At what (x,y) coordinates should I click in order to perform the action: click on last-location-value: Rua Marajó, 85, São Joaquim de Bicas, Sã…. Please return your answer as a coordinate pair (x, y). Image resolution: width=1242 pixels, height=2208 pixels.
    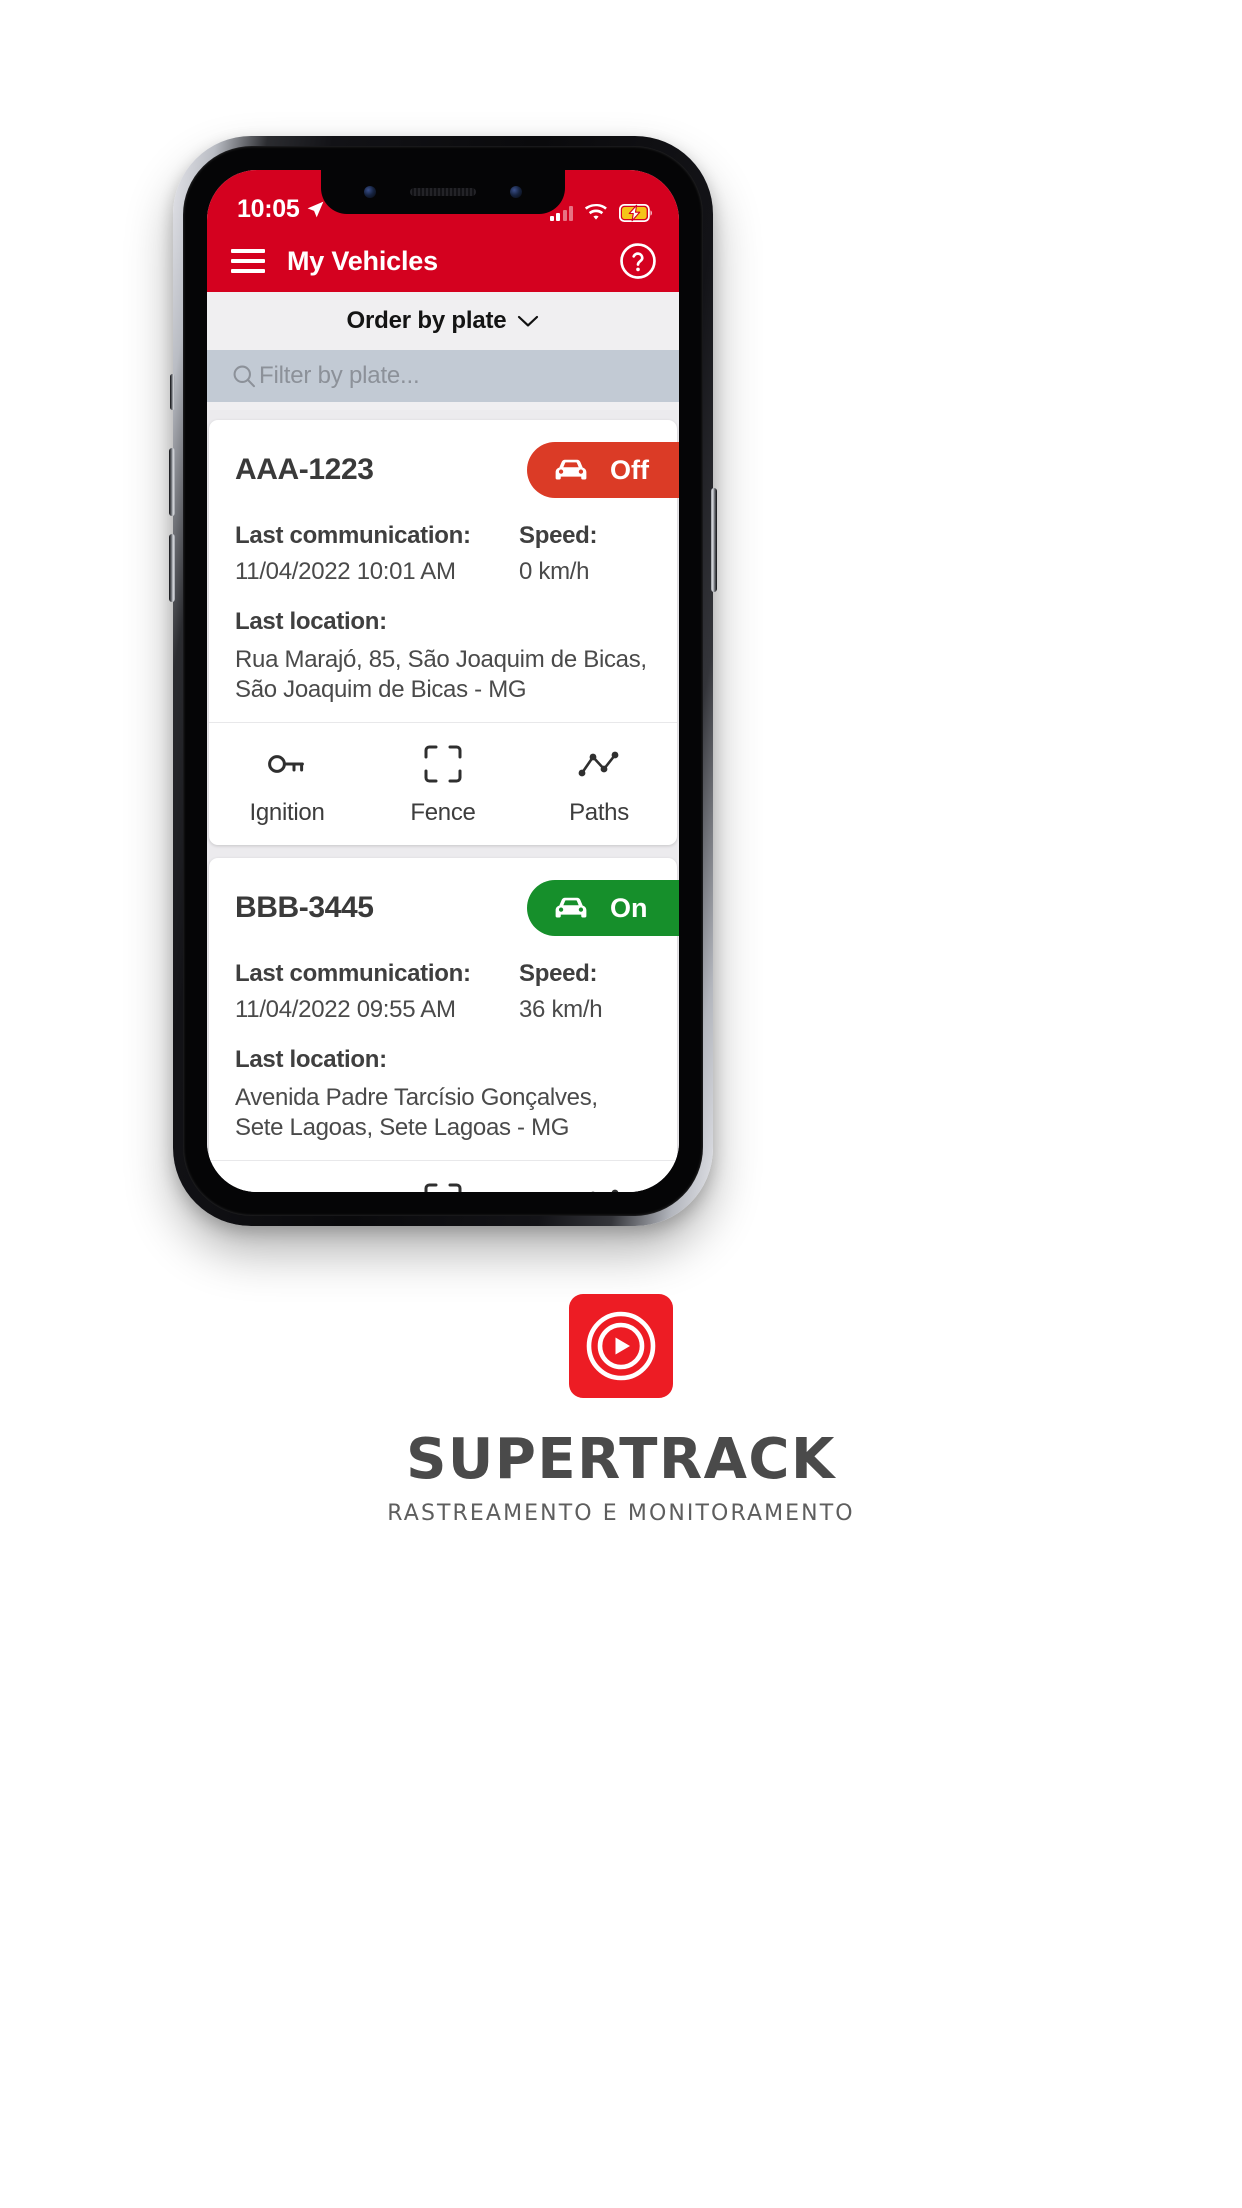
    Looking at the image, I should click on (441, 674).